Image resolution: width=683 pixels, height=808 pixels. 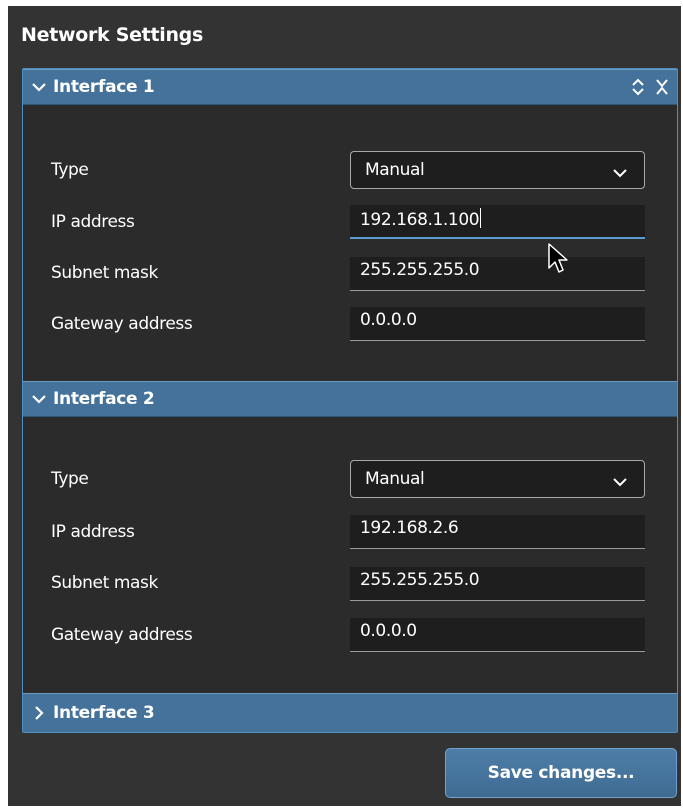 I want to click on ip-input-value: 192.168.1.100, so click(x=420, y=220).